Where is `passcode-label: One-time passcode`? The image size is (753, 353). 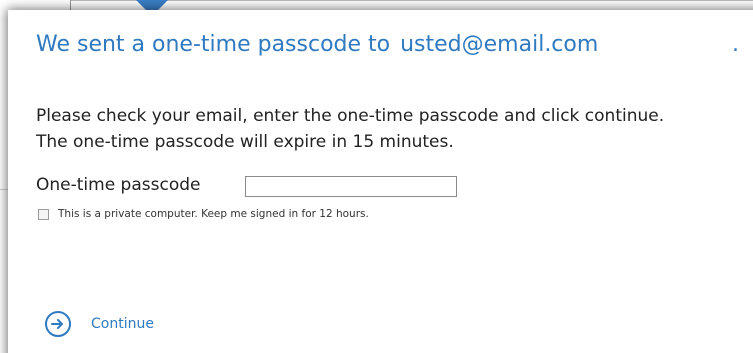 passcode-label: One-time passcode is located at coordinates (118, 185).